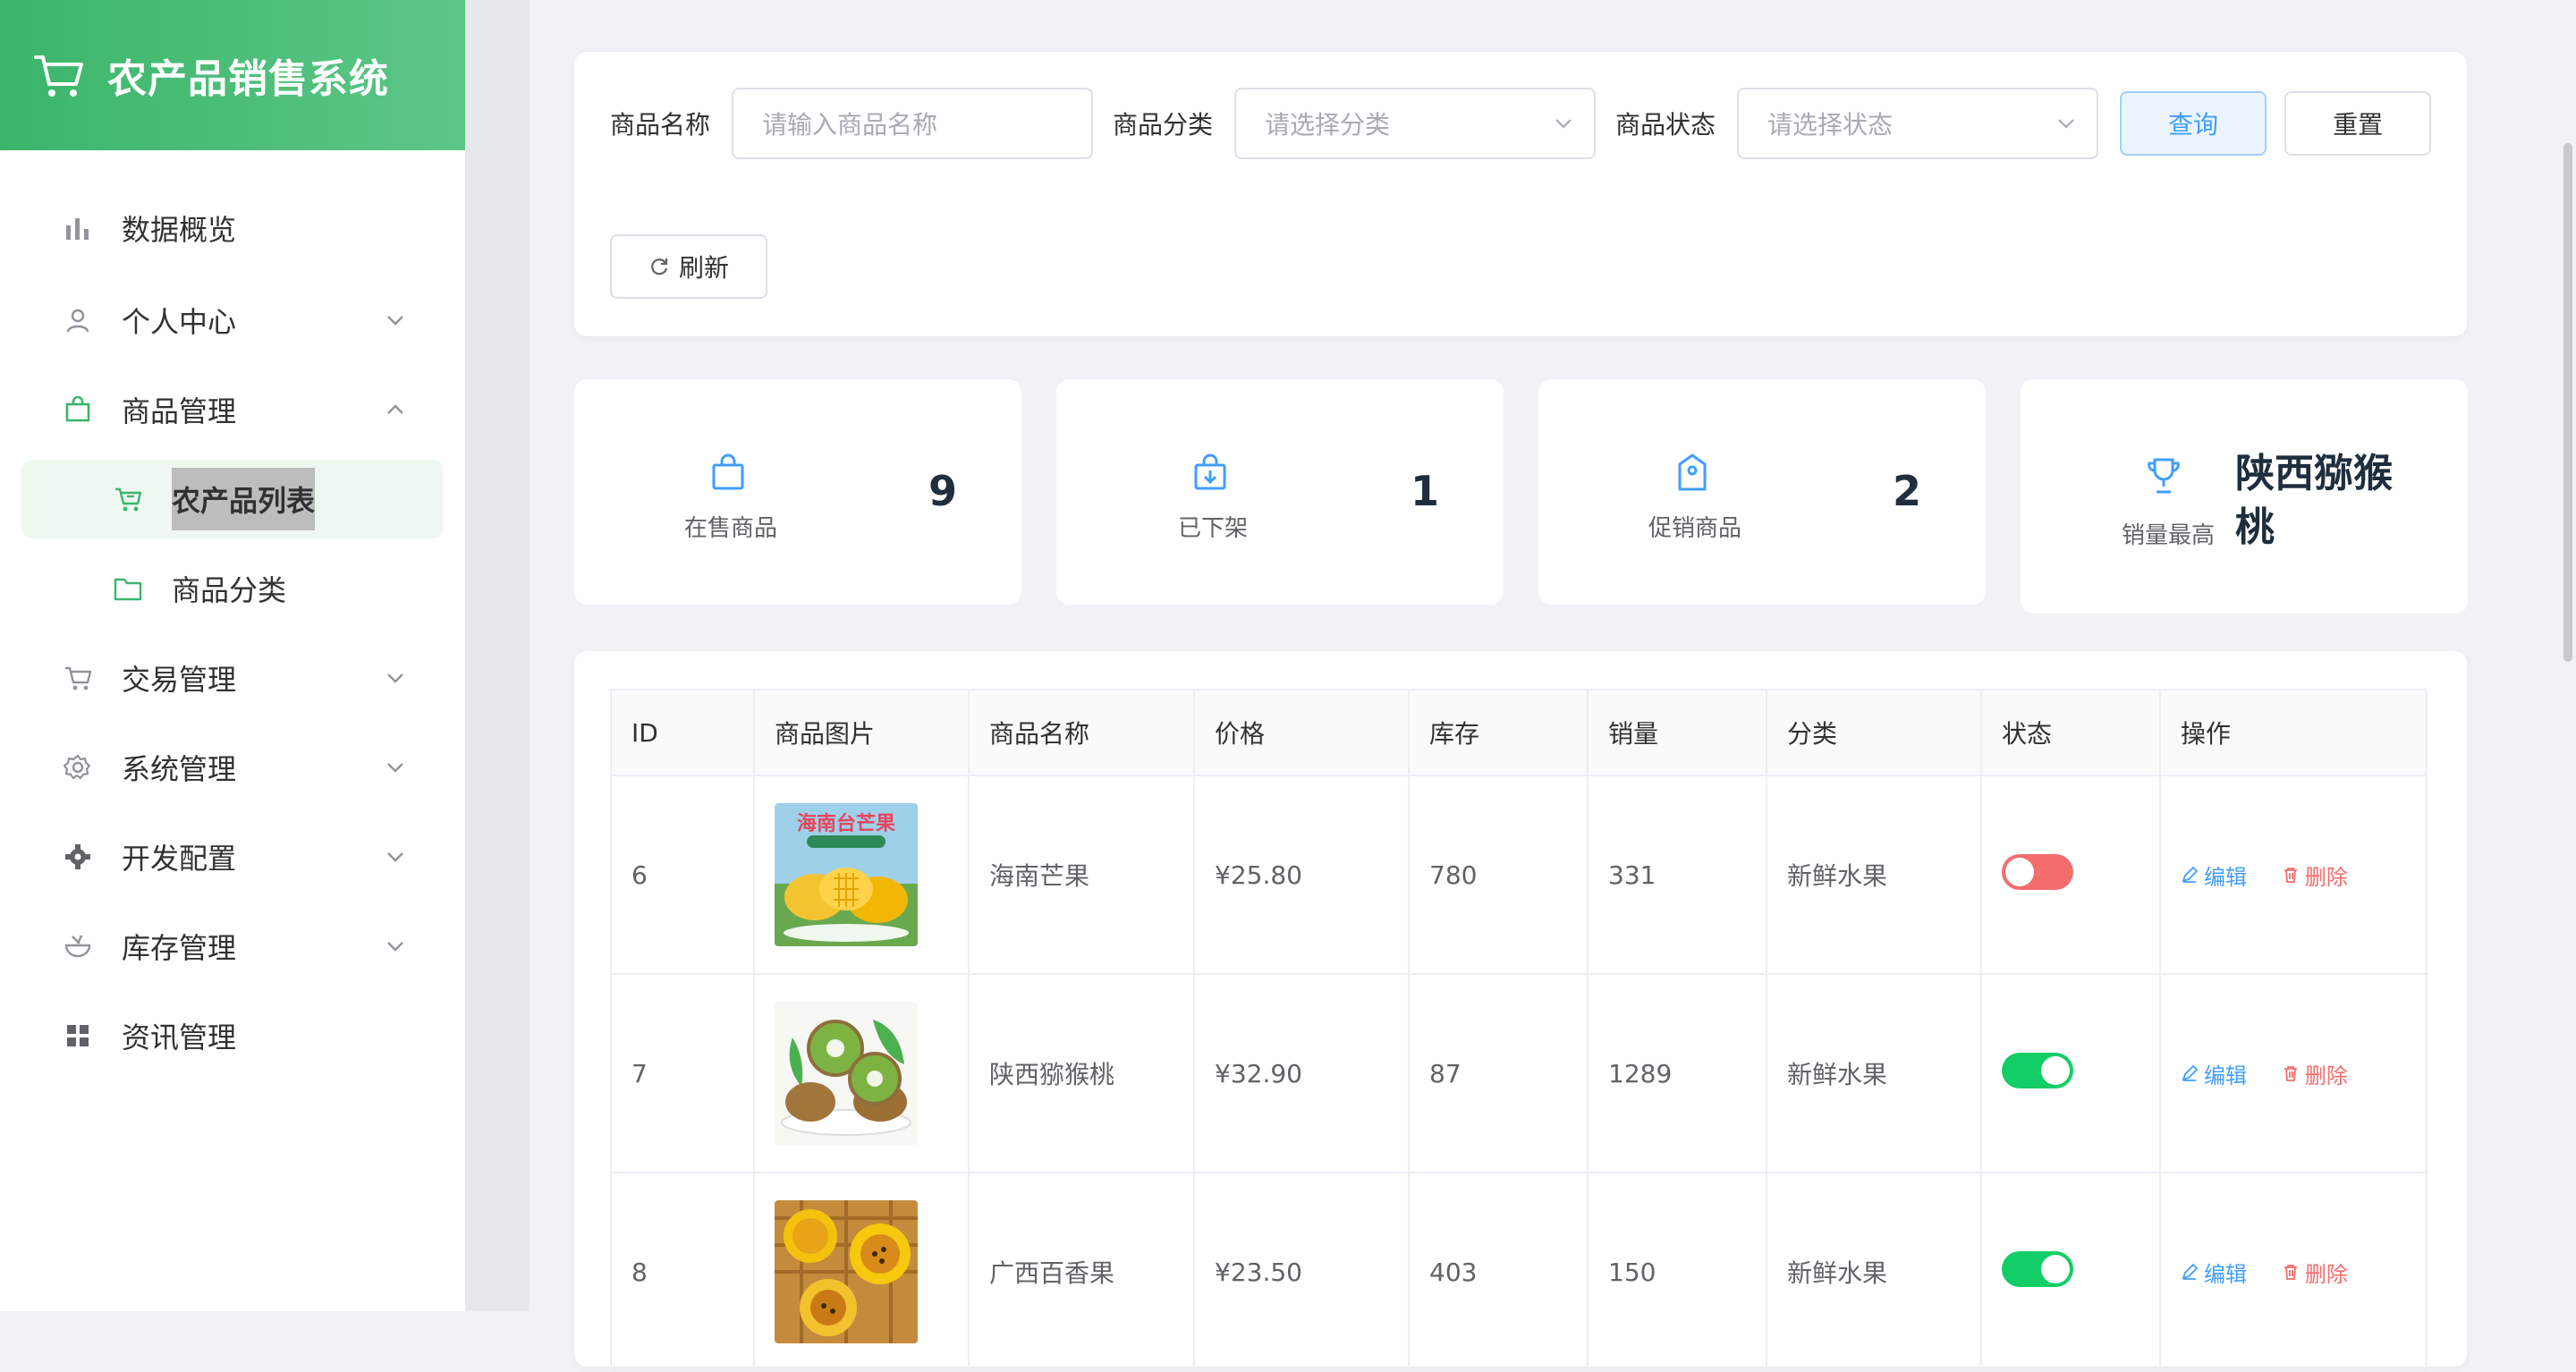  I want to click on product-image-text: 海南台芒果, so click(846, 823).